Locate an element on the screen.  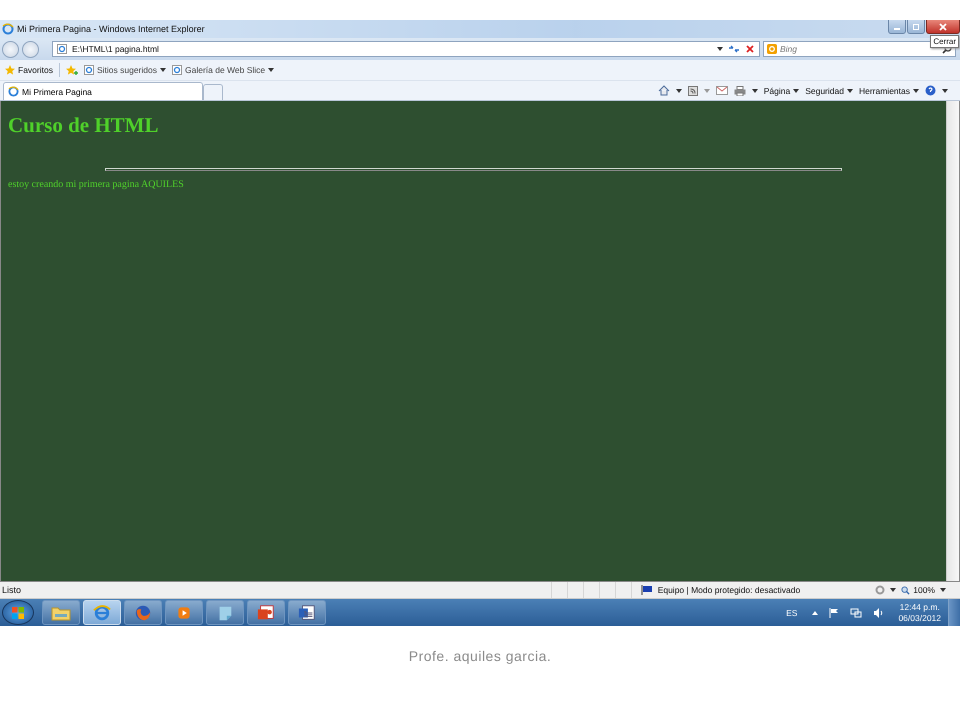
close-icon is located at coordinates (943, 26).